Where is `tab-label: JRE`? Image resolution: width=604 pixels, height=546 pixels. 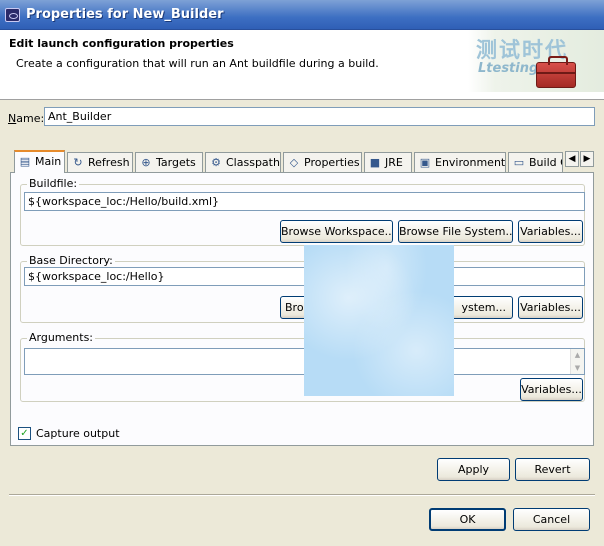
tab-label: JRE is located at coordinates (394, 162).